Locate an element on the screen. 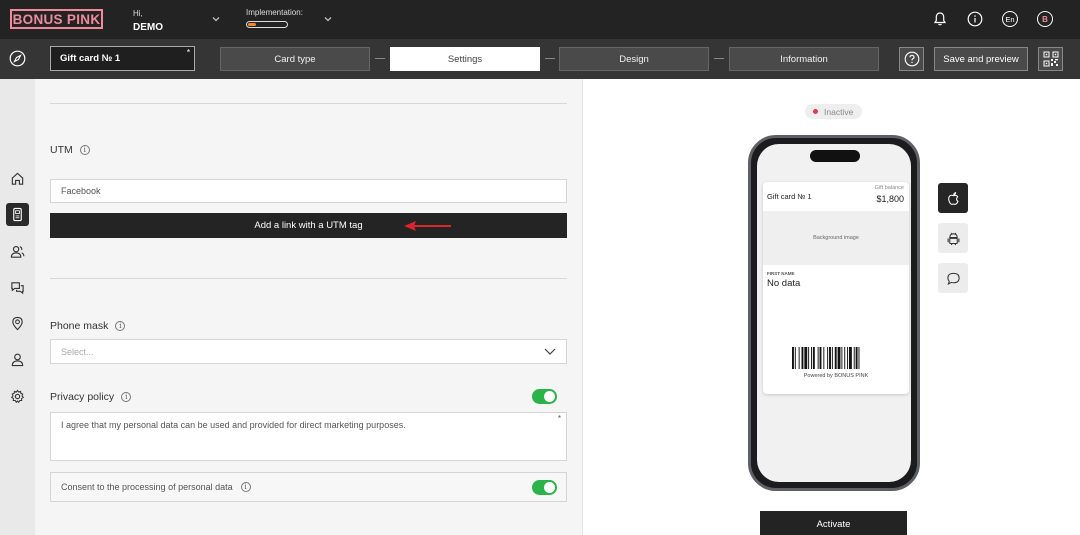 This screenshot has height=535, width=1080. balance-value: $1,800 is located at coordinates (890, 199).